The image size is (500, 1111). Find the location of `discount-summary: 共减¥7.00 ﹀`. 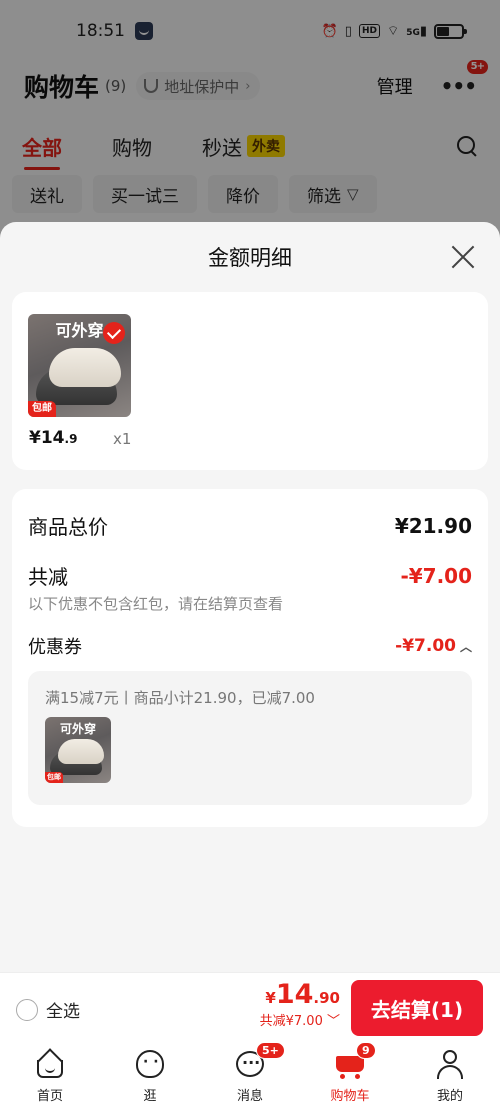

discount-summary: 共减¥7.00 ﹀ is located at coordinates (300, 1019).